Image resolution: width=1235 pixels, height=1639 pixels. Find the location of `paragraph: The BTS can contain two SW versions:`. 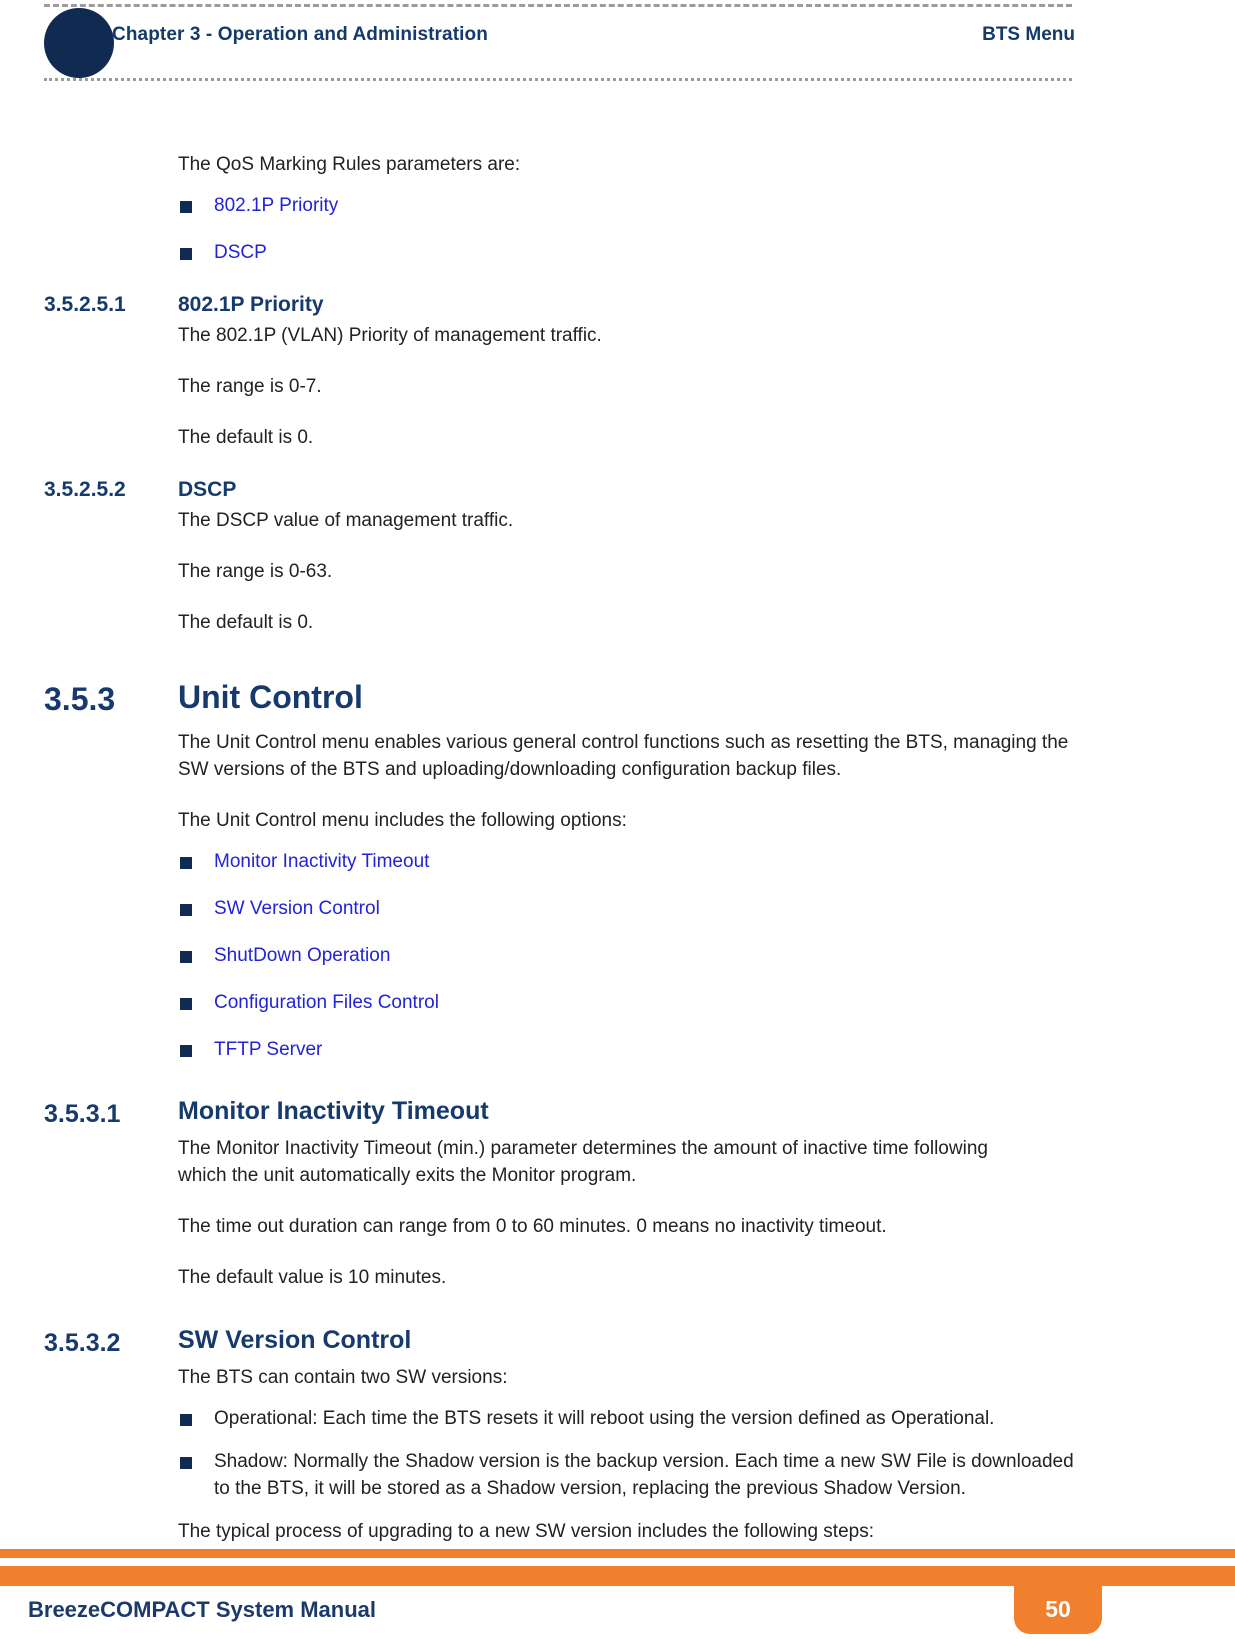

paragraph: The BTS can contain two SW versions: is located at coordinates (343, 1378).